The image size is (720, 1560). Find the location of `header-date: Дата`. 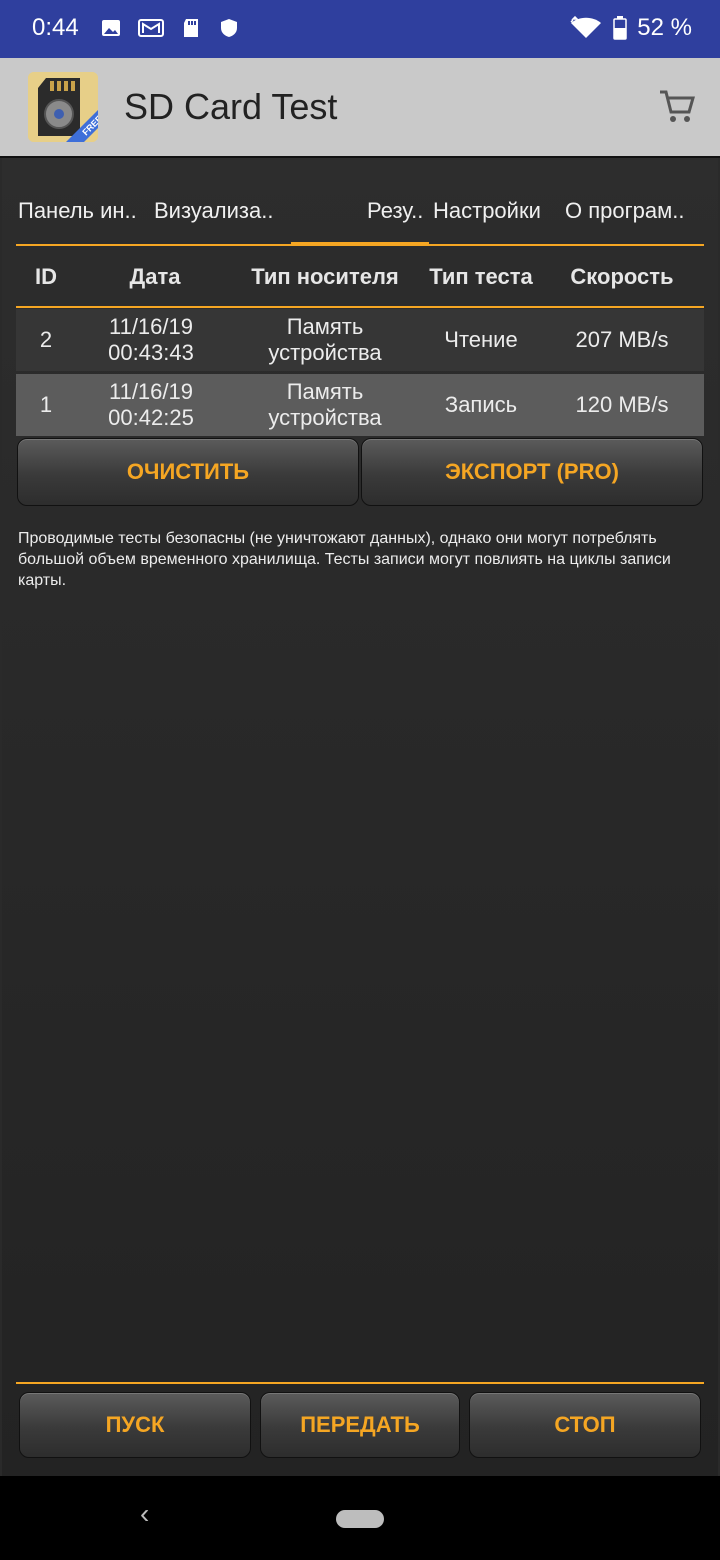

header-date: Дата is located at coordinates (155, 276).